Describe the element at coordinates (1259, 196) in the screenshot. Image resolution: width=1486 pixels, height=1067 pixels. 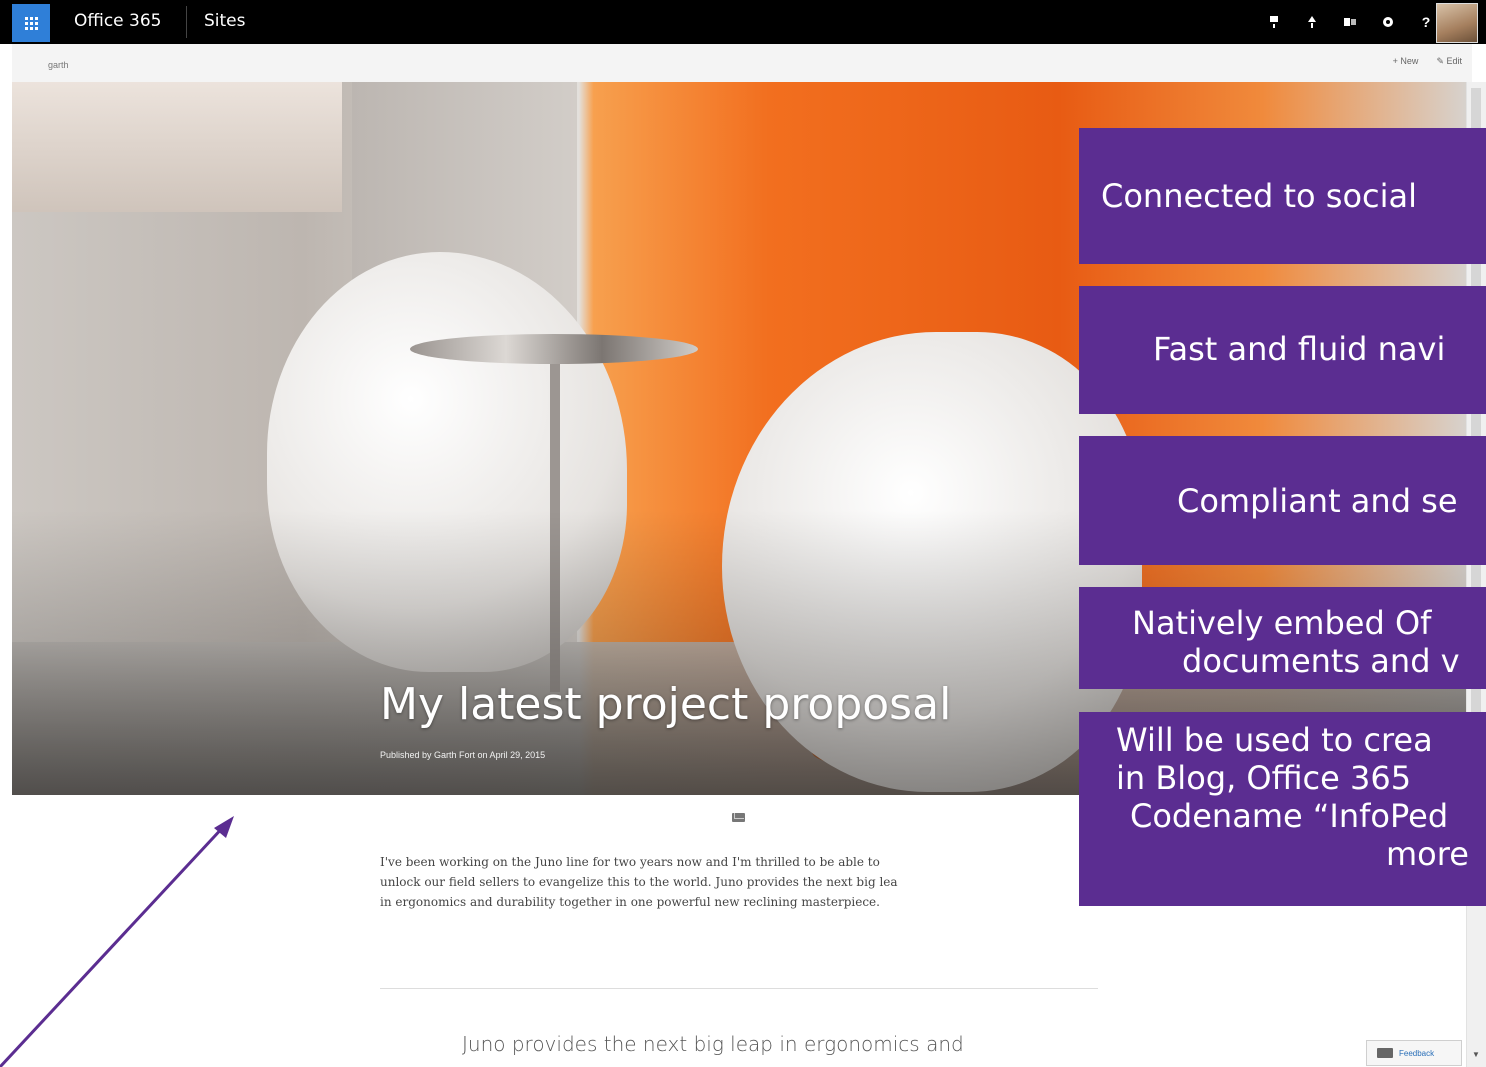
I see `callout-text: Connected to social` at that location.